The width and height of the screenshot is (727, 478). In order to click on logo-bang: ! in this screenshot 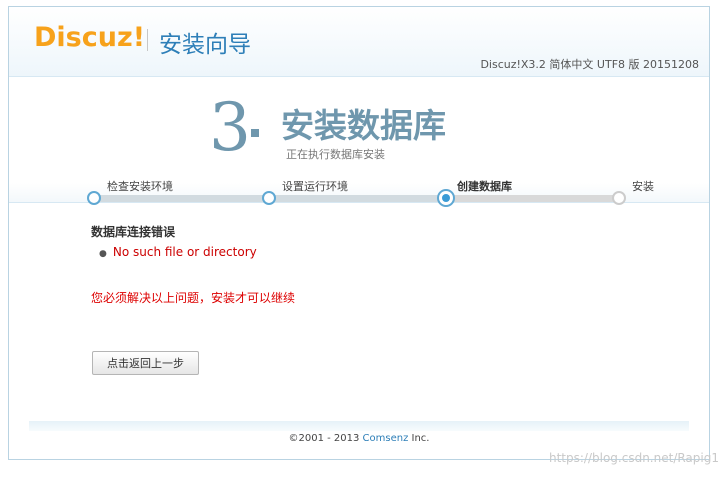, I will do `click(139, 37)`.